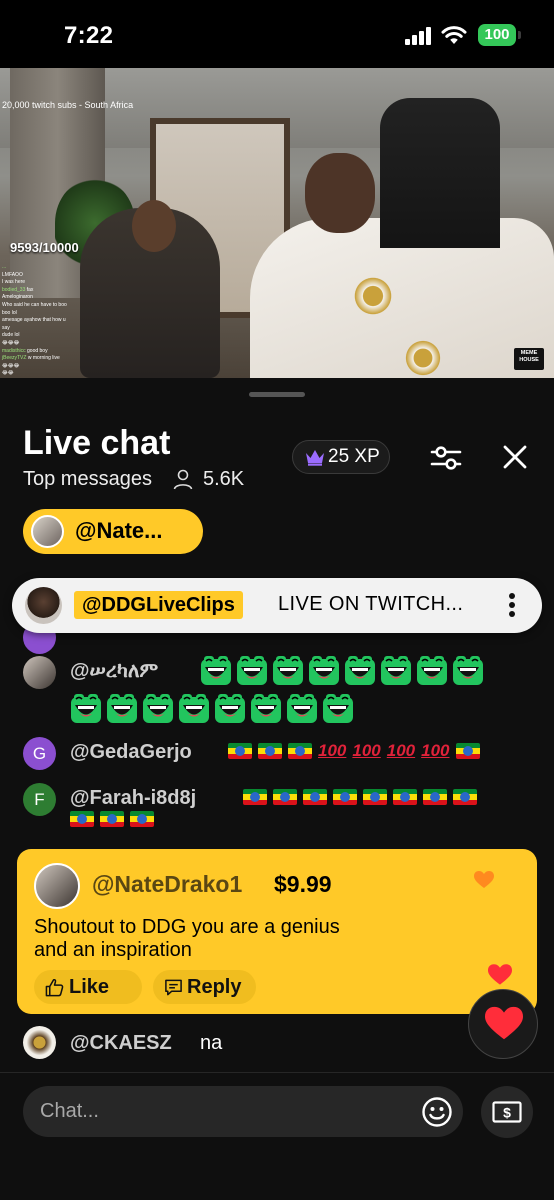 The height and width of the screenshot is (1200, 554). What do you see at coordinates (114, 671) in the screenshot?
I see `chat-handle: @ሠረካለም` at bounding box center [114, 671].